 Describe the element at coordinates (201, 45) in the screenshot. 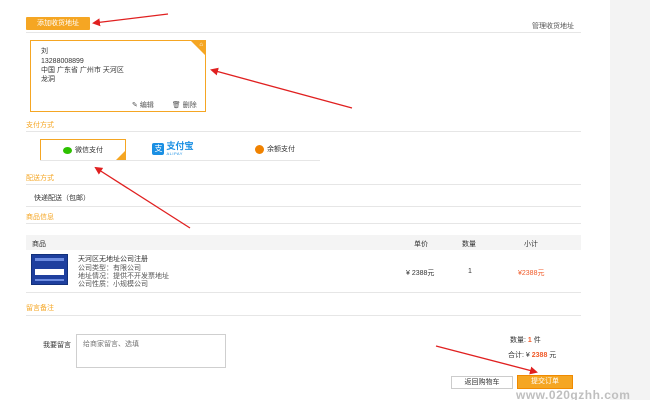

I see `home-icon: ⌂` at that location.